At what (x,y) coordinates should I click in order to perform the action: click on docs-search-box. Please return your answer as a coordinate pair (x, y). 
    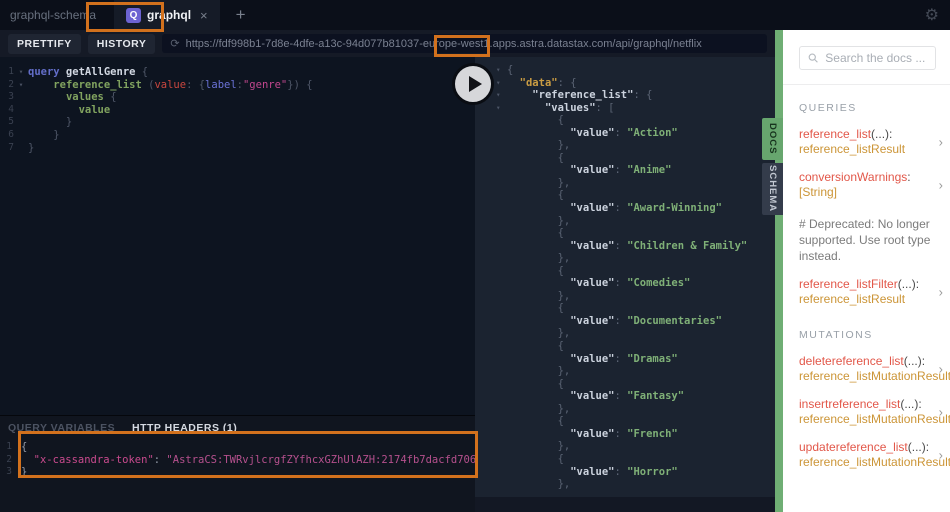
    Looking at the image, I should click on (867, 58).